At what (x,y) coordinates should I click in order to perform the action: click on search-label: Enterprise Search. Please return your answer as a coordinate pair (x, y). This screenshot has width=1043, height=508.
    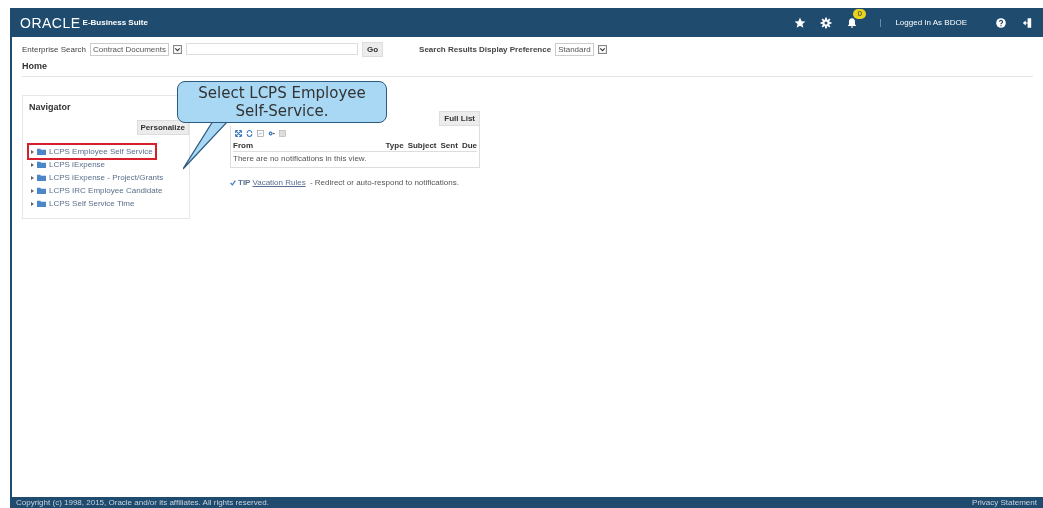
    Looking at the image, I should click on (54, 49).